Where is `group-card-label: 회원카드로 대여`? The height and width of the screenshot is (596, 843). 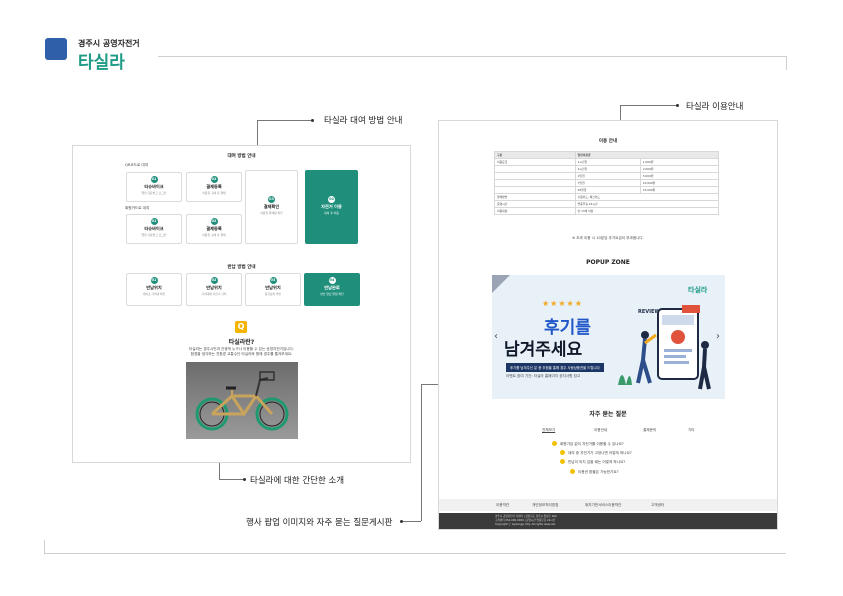 group-card-label: 회원카드로 대여 is located at coordinates (137, 208).